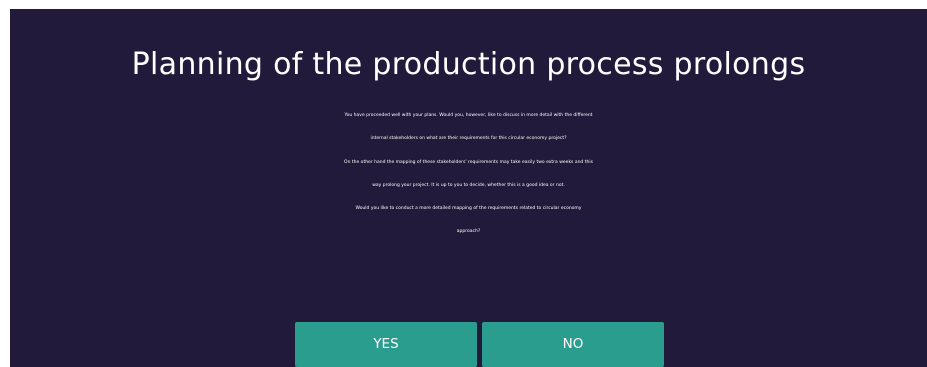 The width and height of the screenshot is (927, 367). Describe the element at coordinates (573, 344) in the screenshot. I see `no-button: NO` at that location.